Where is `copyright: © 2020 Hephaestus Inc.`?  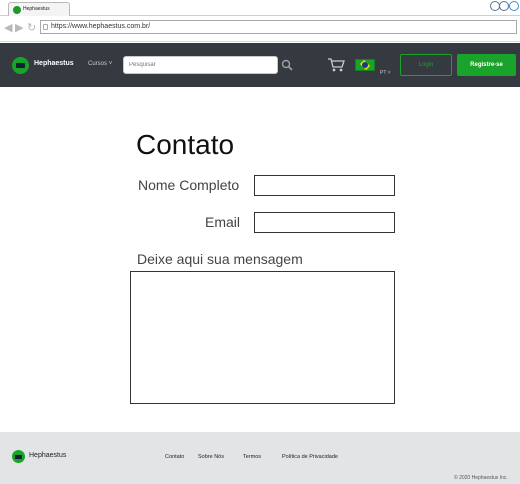
copyright: © 2020 Hephaestus Inc. is located at coordinates (481, 478).